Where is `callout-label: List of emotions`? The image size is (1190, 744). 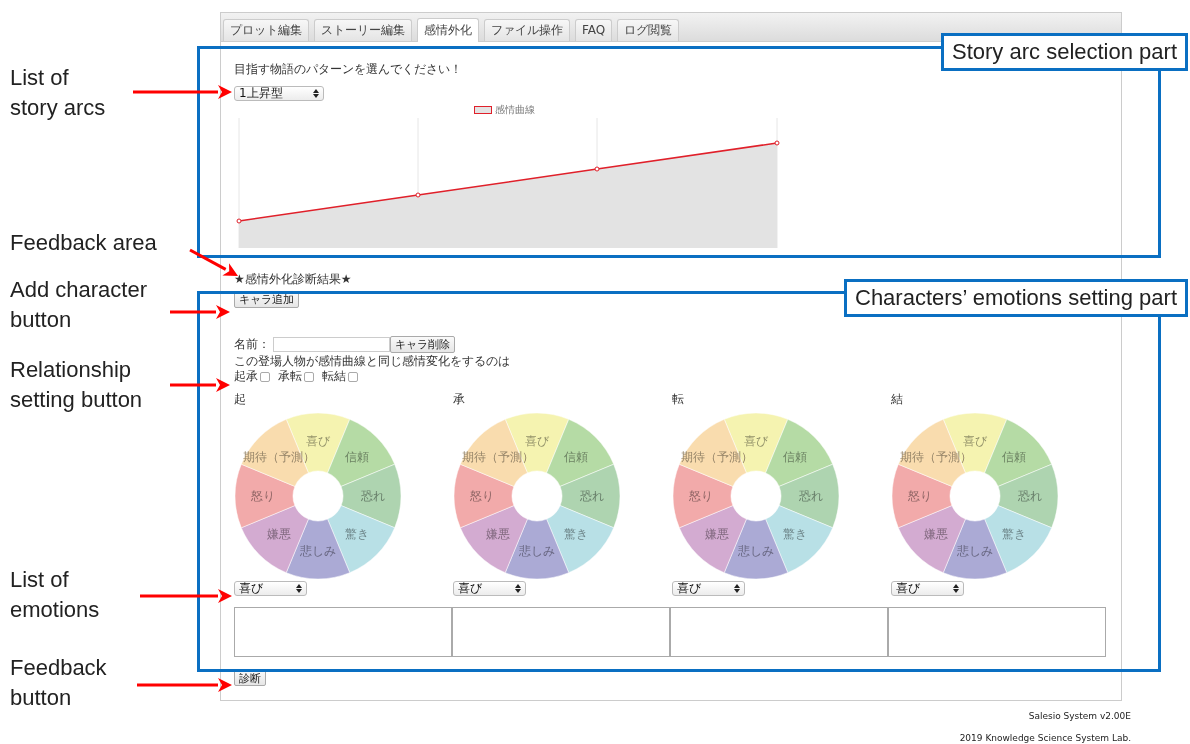 callout-label: List of emotions is located at coordinates (55, 595).